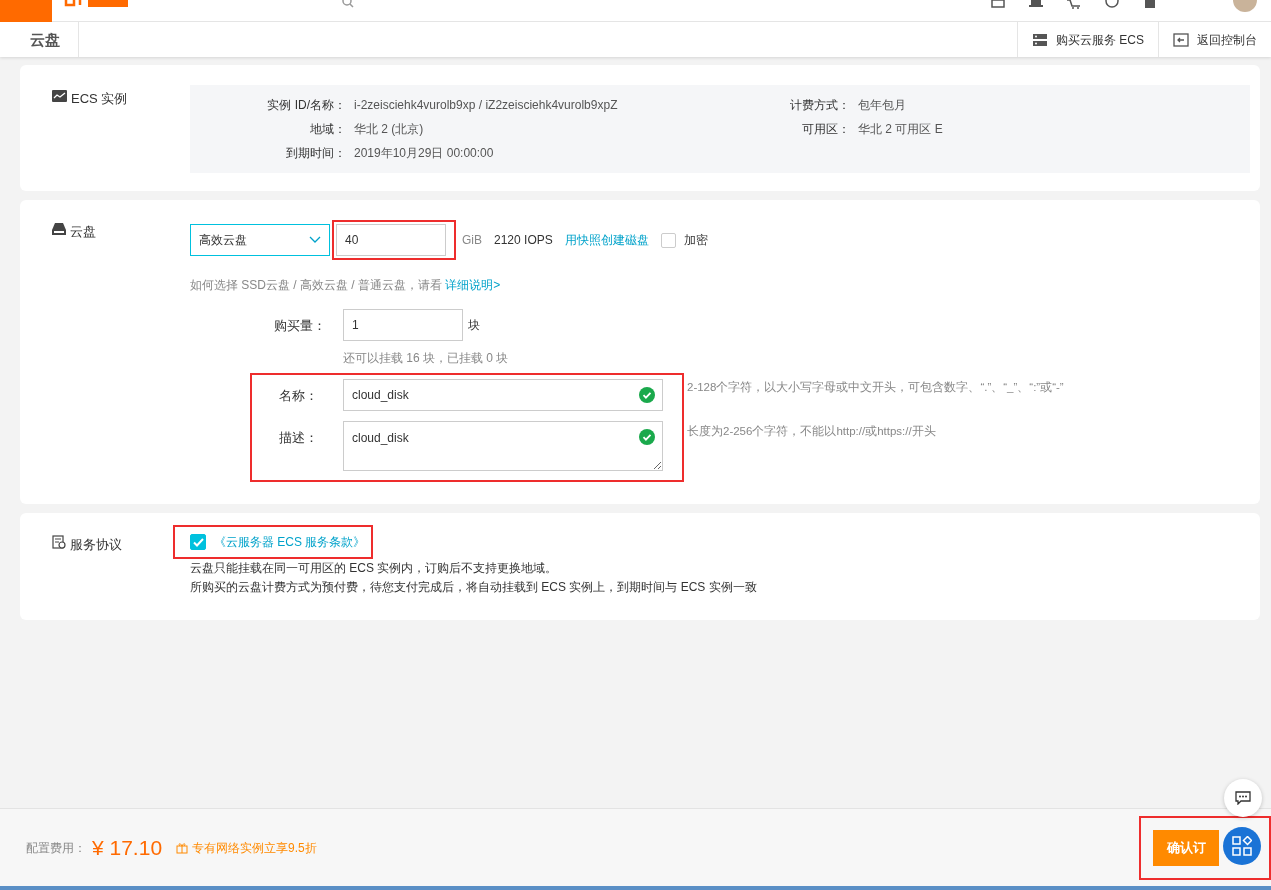 The image size is (1271, 890). I want to click on name-field: cloud_disk, so click(503, 395).